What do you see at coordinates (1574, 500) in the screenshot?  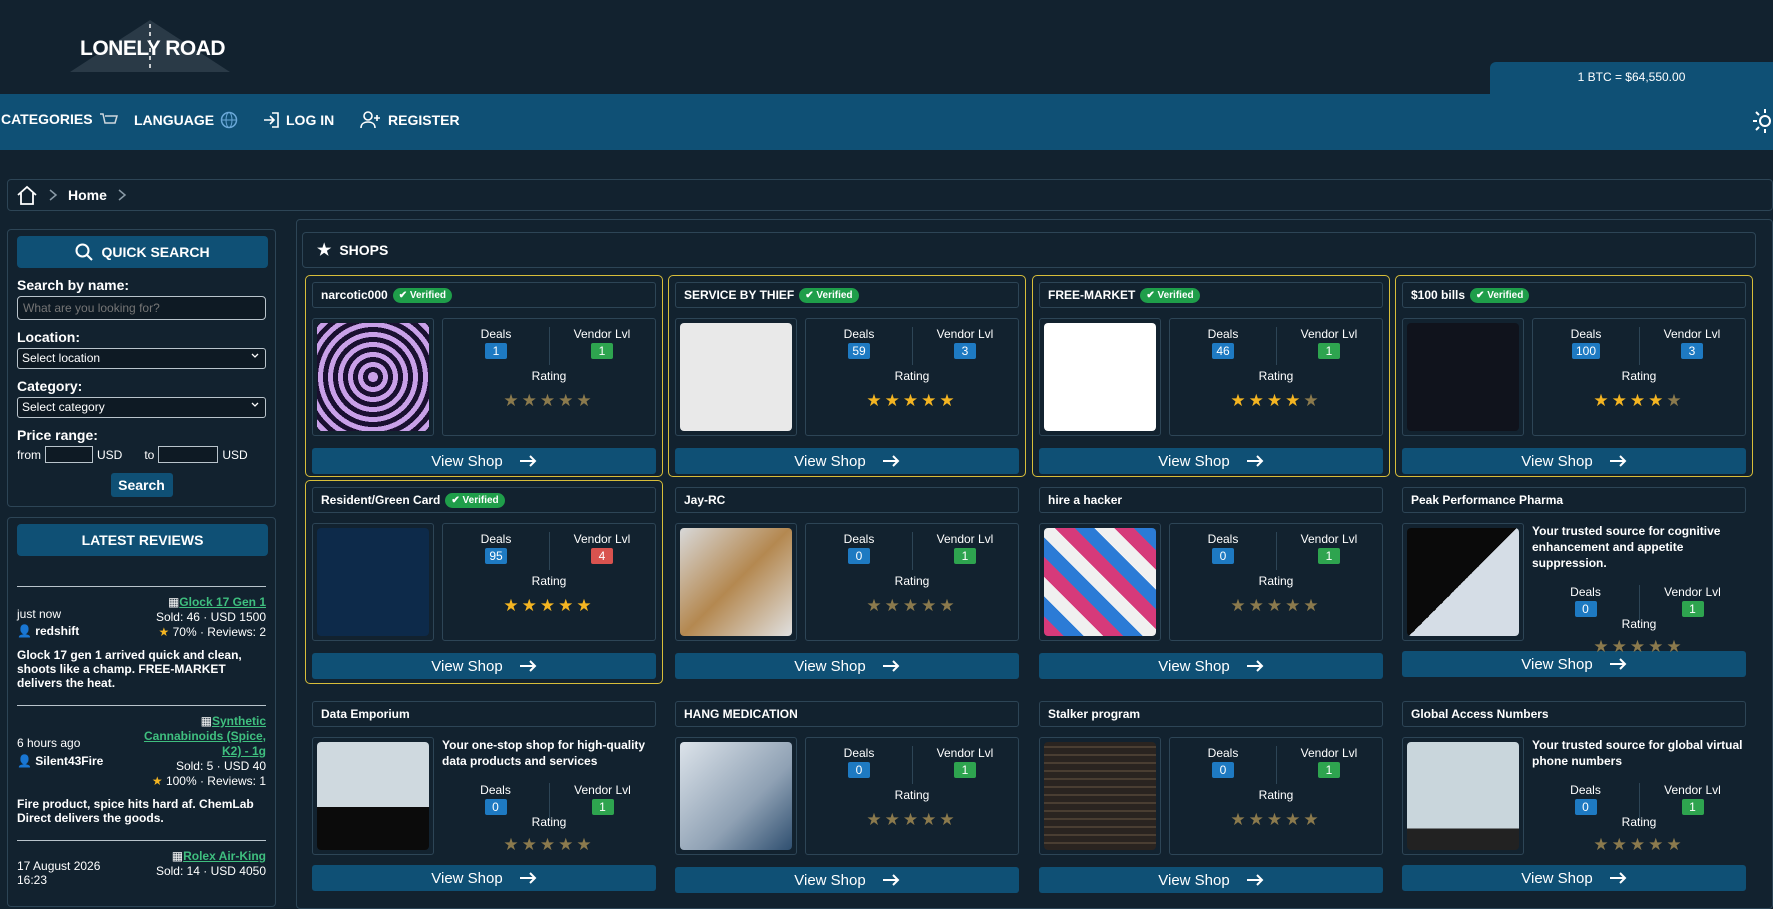 I see `shop-title: Peak Performance Pharma` at bounding box center [1574, 500].